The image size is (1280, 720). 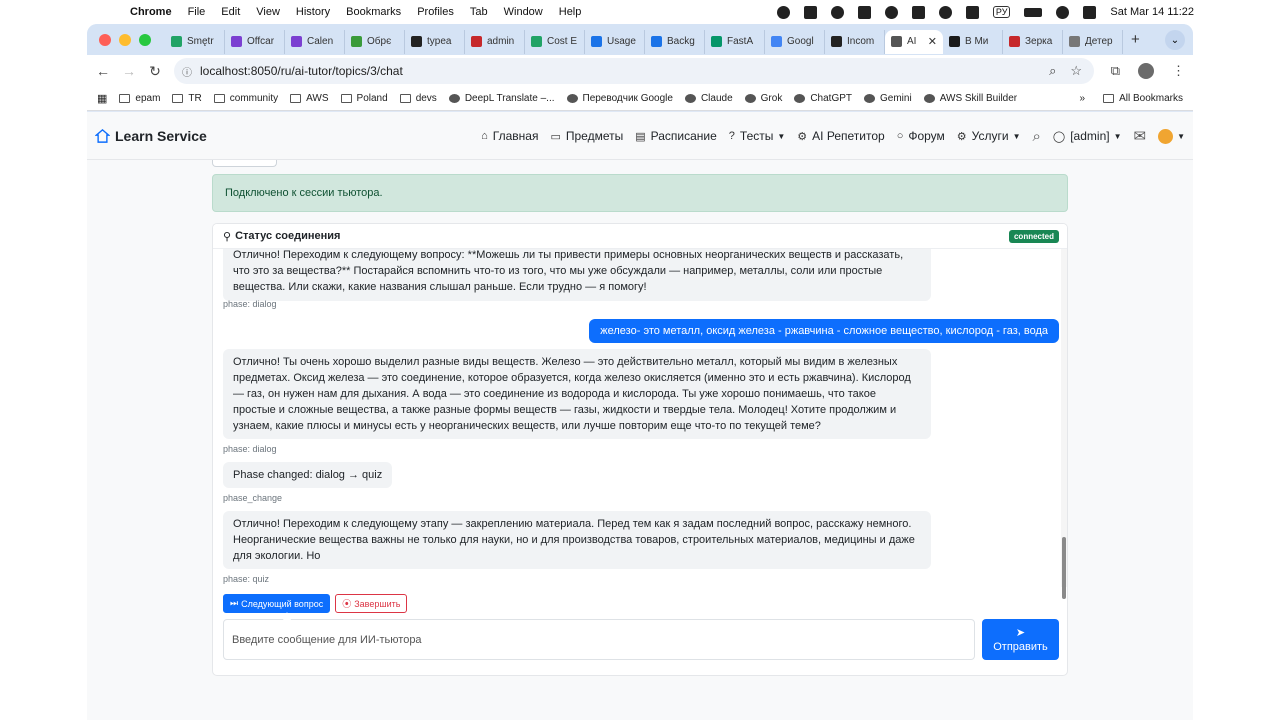 What do you see at coordinates (320, 41) in the screenshot?
I see `tab-label: Calen` at bounding box center [320, 41].